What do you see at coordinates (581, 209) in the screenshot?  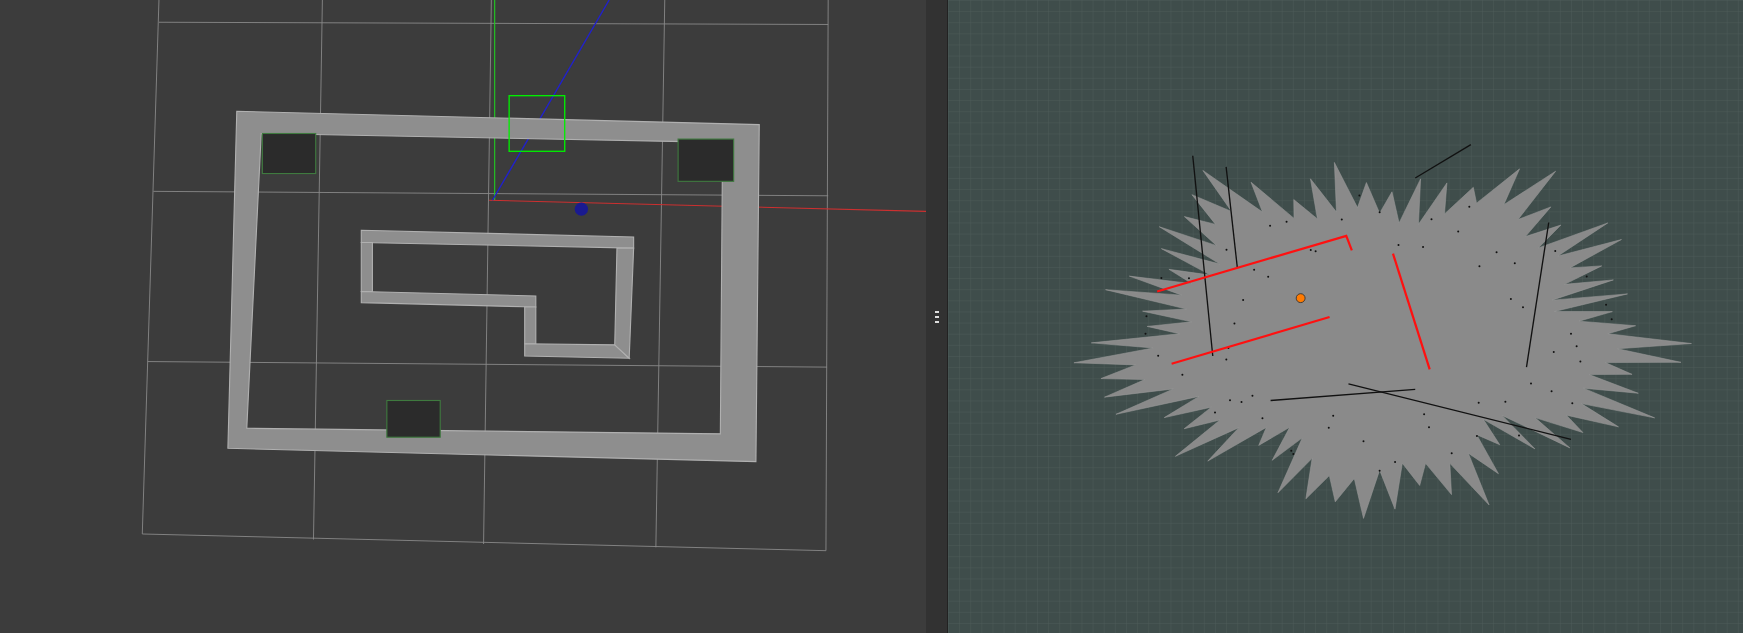 I see `robot-icon` at bounding box center [581, 209].